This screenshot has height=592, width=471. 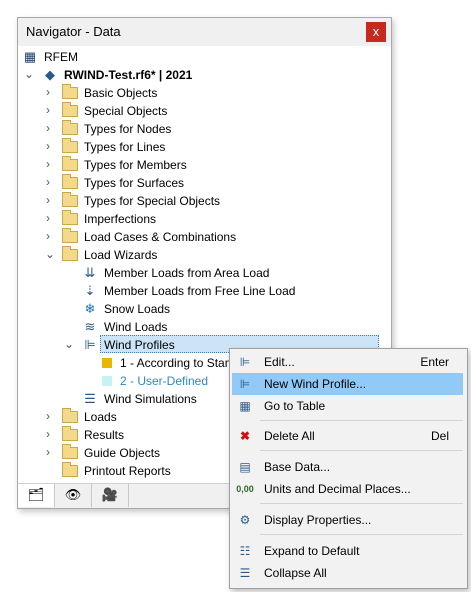 I want to click on member-load-line-icon: ⇣, so click(x=90, y=290).